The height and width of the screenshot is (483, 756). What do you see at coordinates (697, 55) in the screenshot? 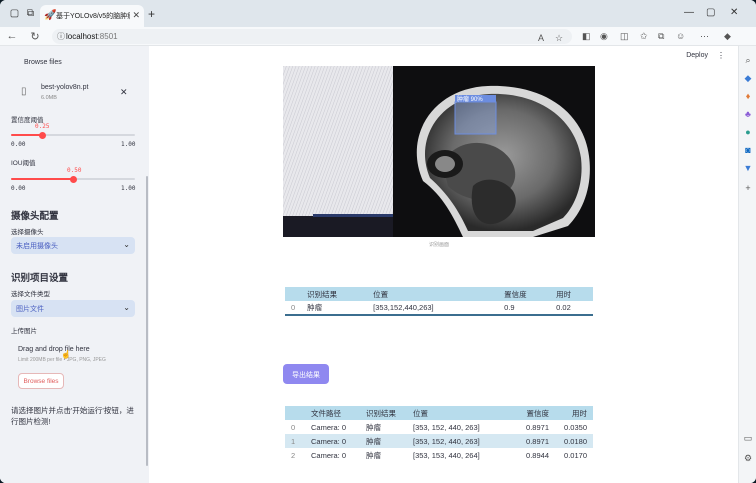
I see `deploy-button: Deploy` at bounding box center [697, 55].